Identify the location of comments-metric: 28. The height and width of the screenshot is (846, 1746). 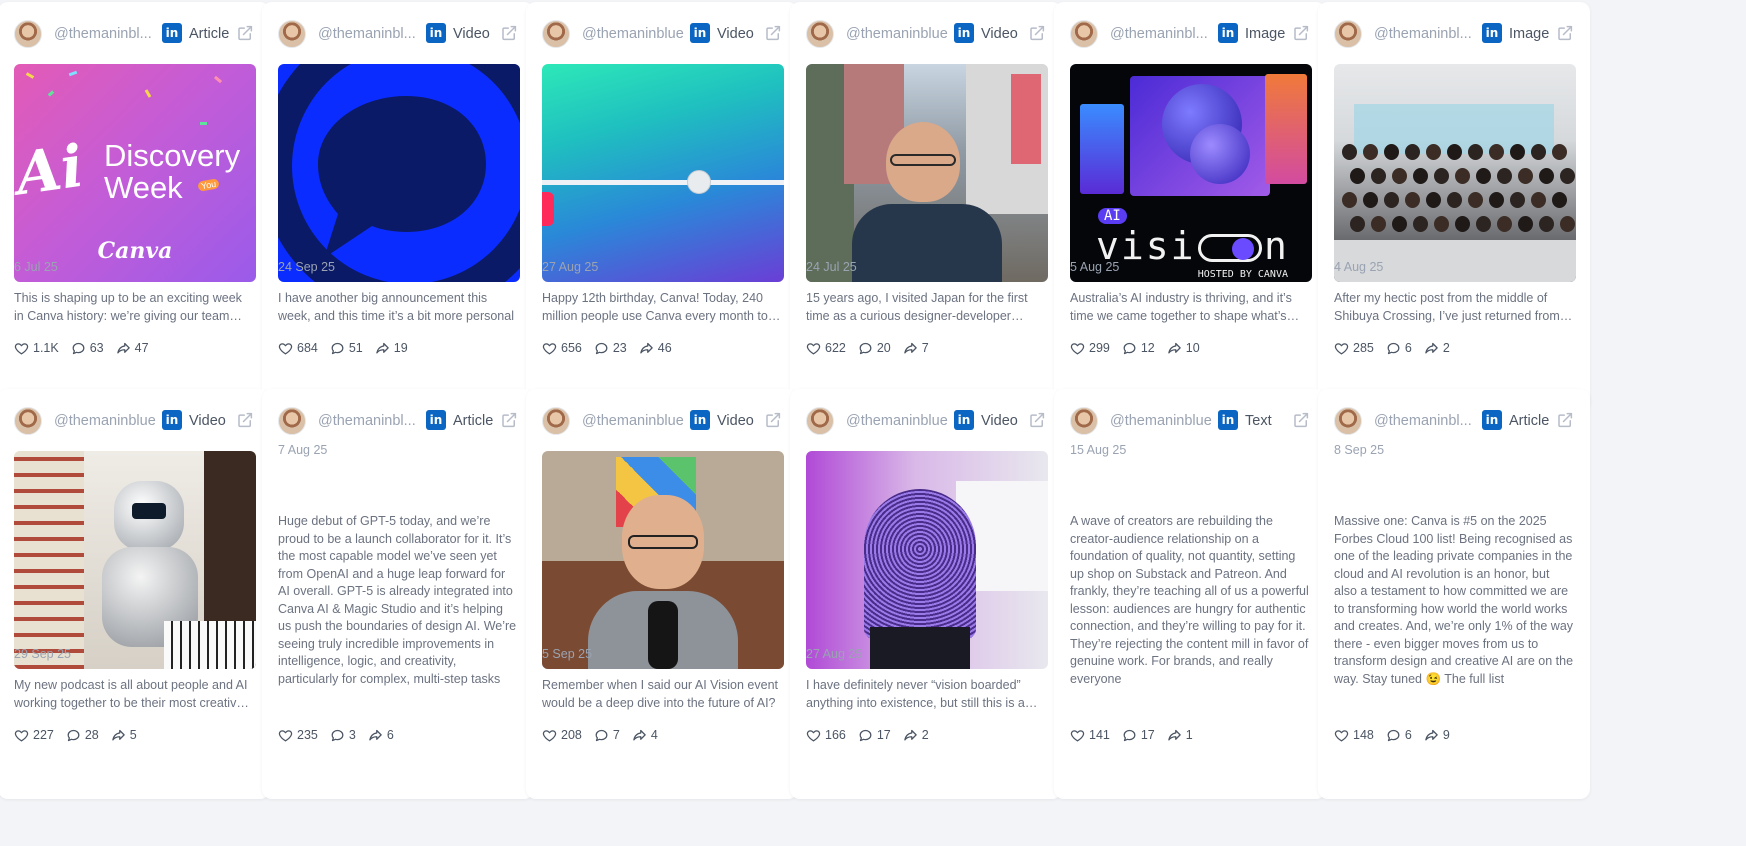
(82, 735).